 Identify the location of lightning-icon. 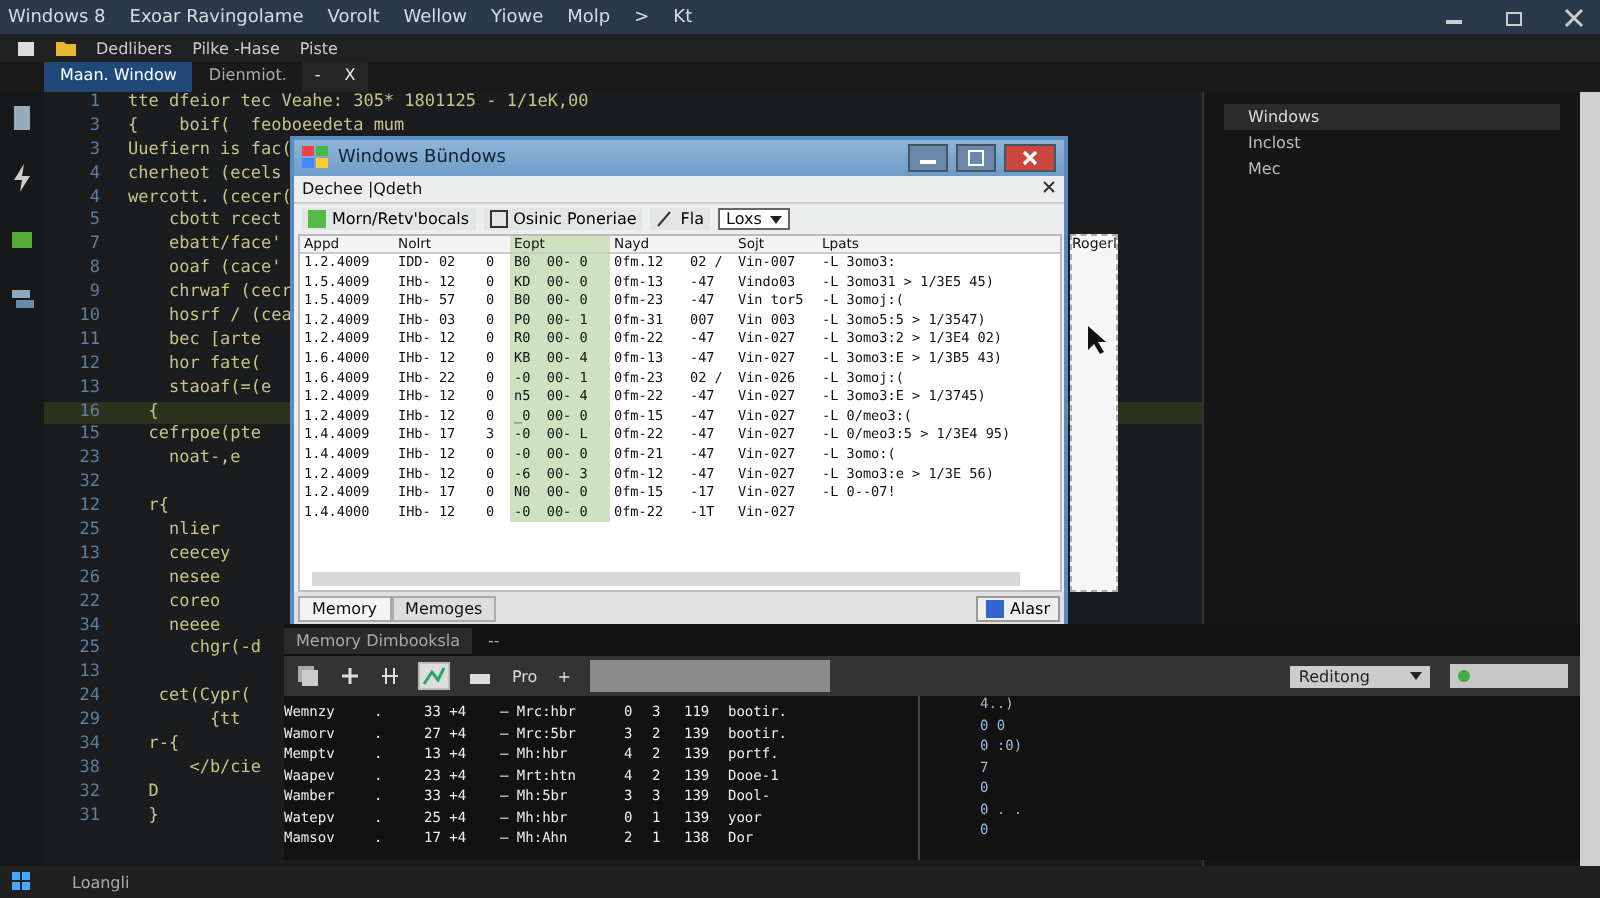
(22, 178).